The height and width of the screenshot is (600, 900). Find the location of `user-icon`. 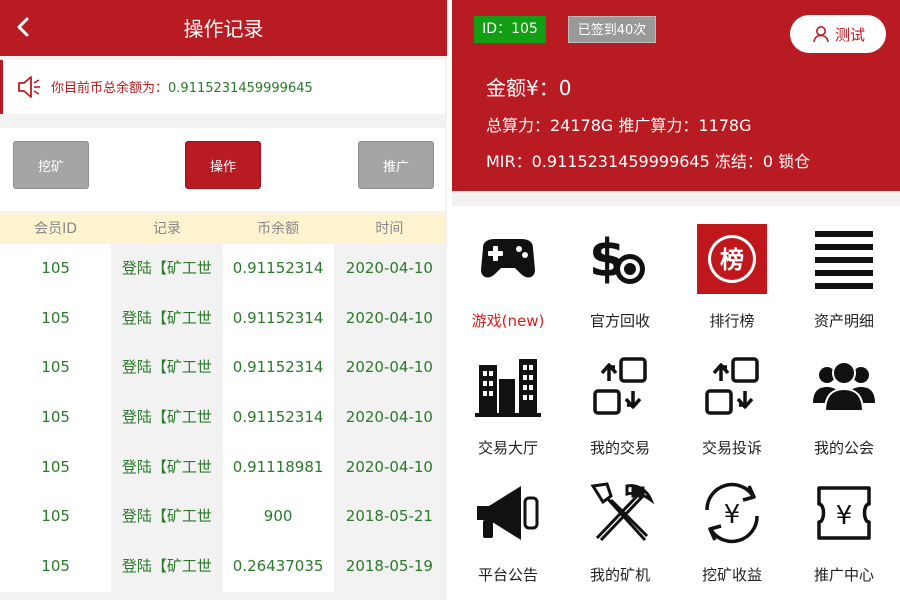

user-icon is located at coordinates (821, 34).